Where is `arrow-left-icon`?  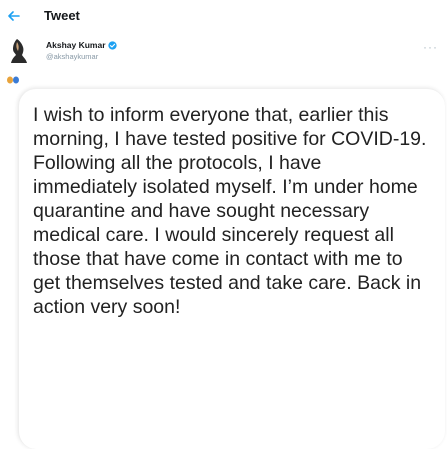
arrow-left-icon is located at coordinates (14, 16).